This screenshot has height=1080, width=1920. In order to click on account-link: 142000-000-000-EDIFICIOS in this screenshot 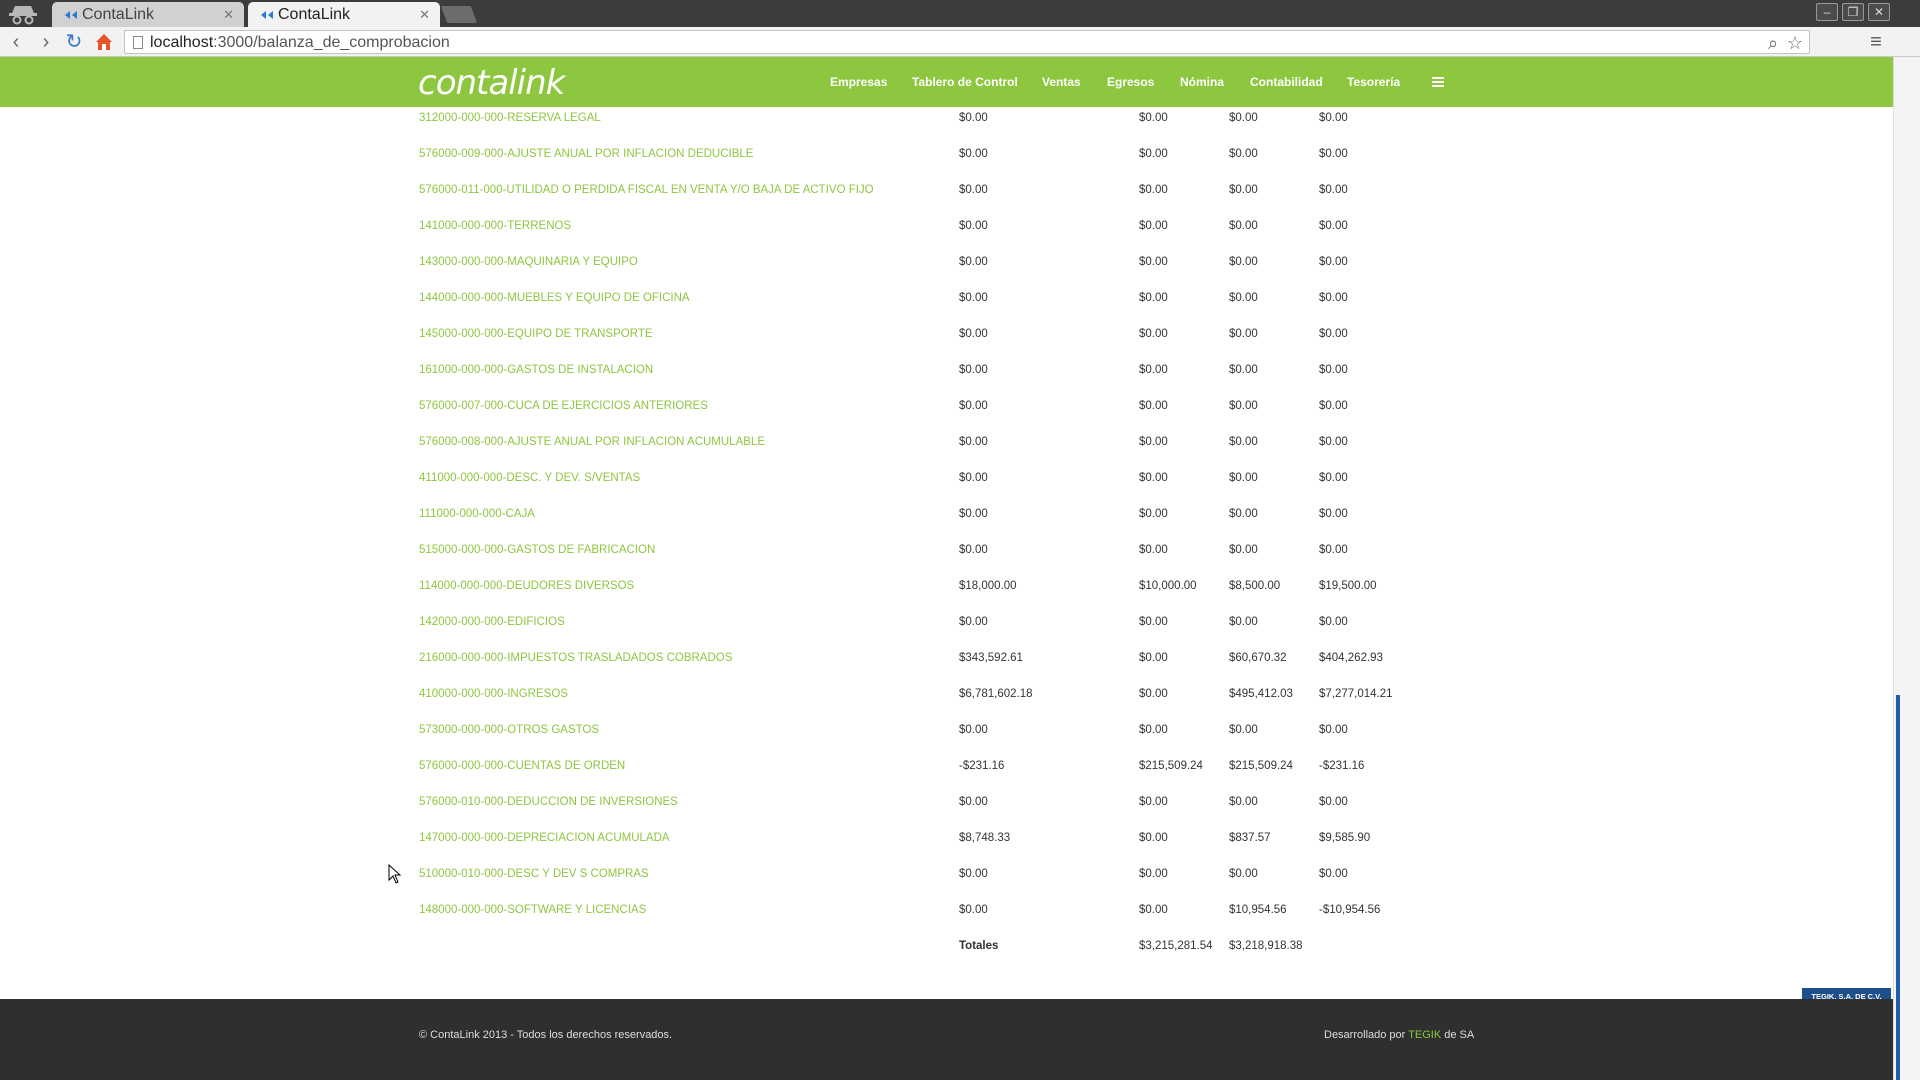, I will do `click(492, 622)`.